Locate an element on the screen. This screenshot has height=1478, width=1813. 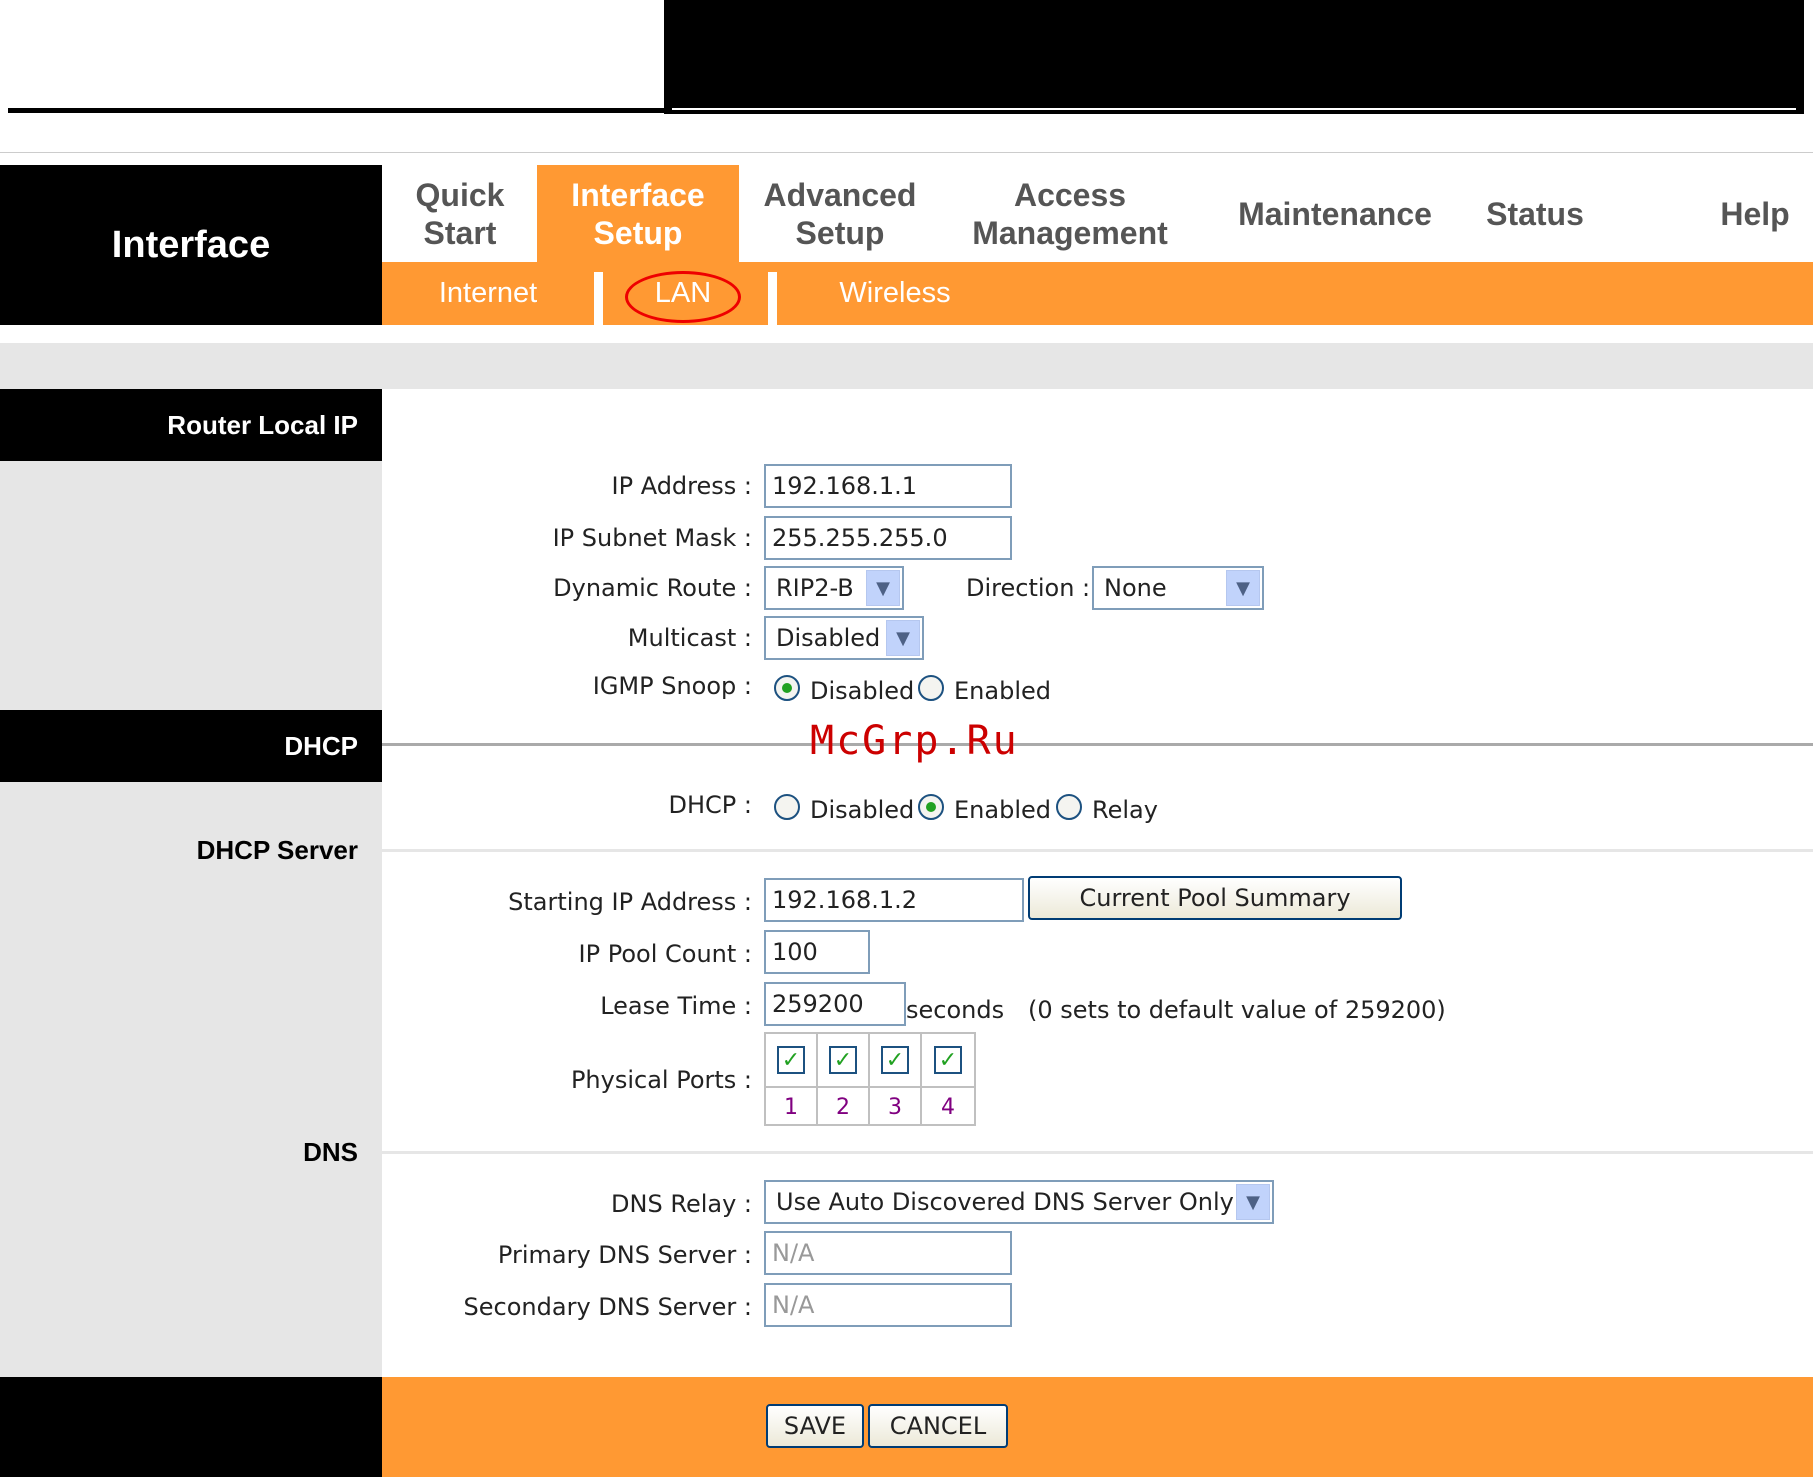
port-1-checkbox: ✓ is located at coordinates (791, 1060).